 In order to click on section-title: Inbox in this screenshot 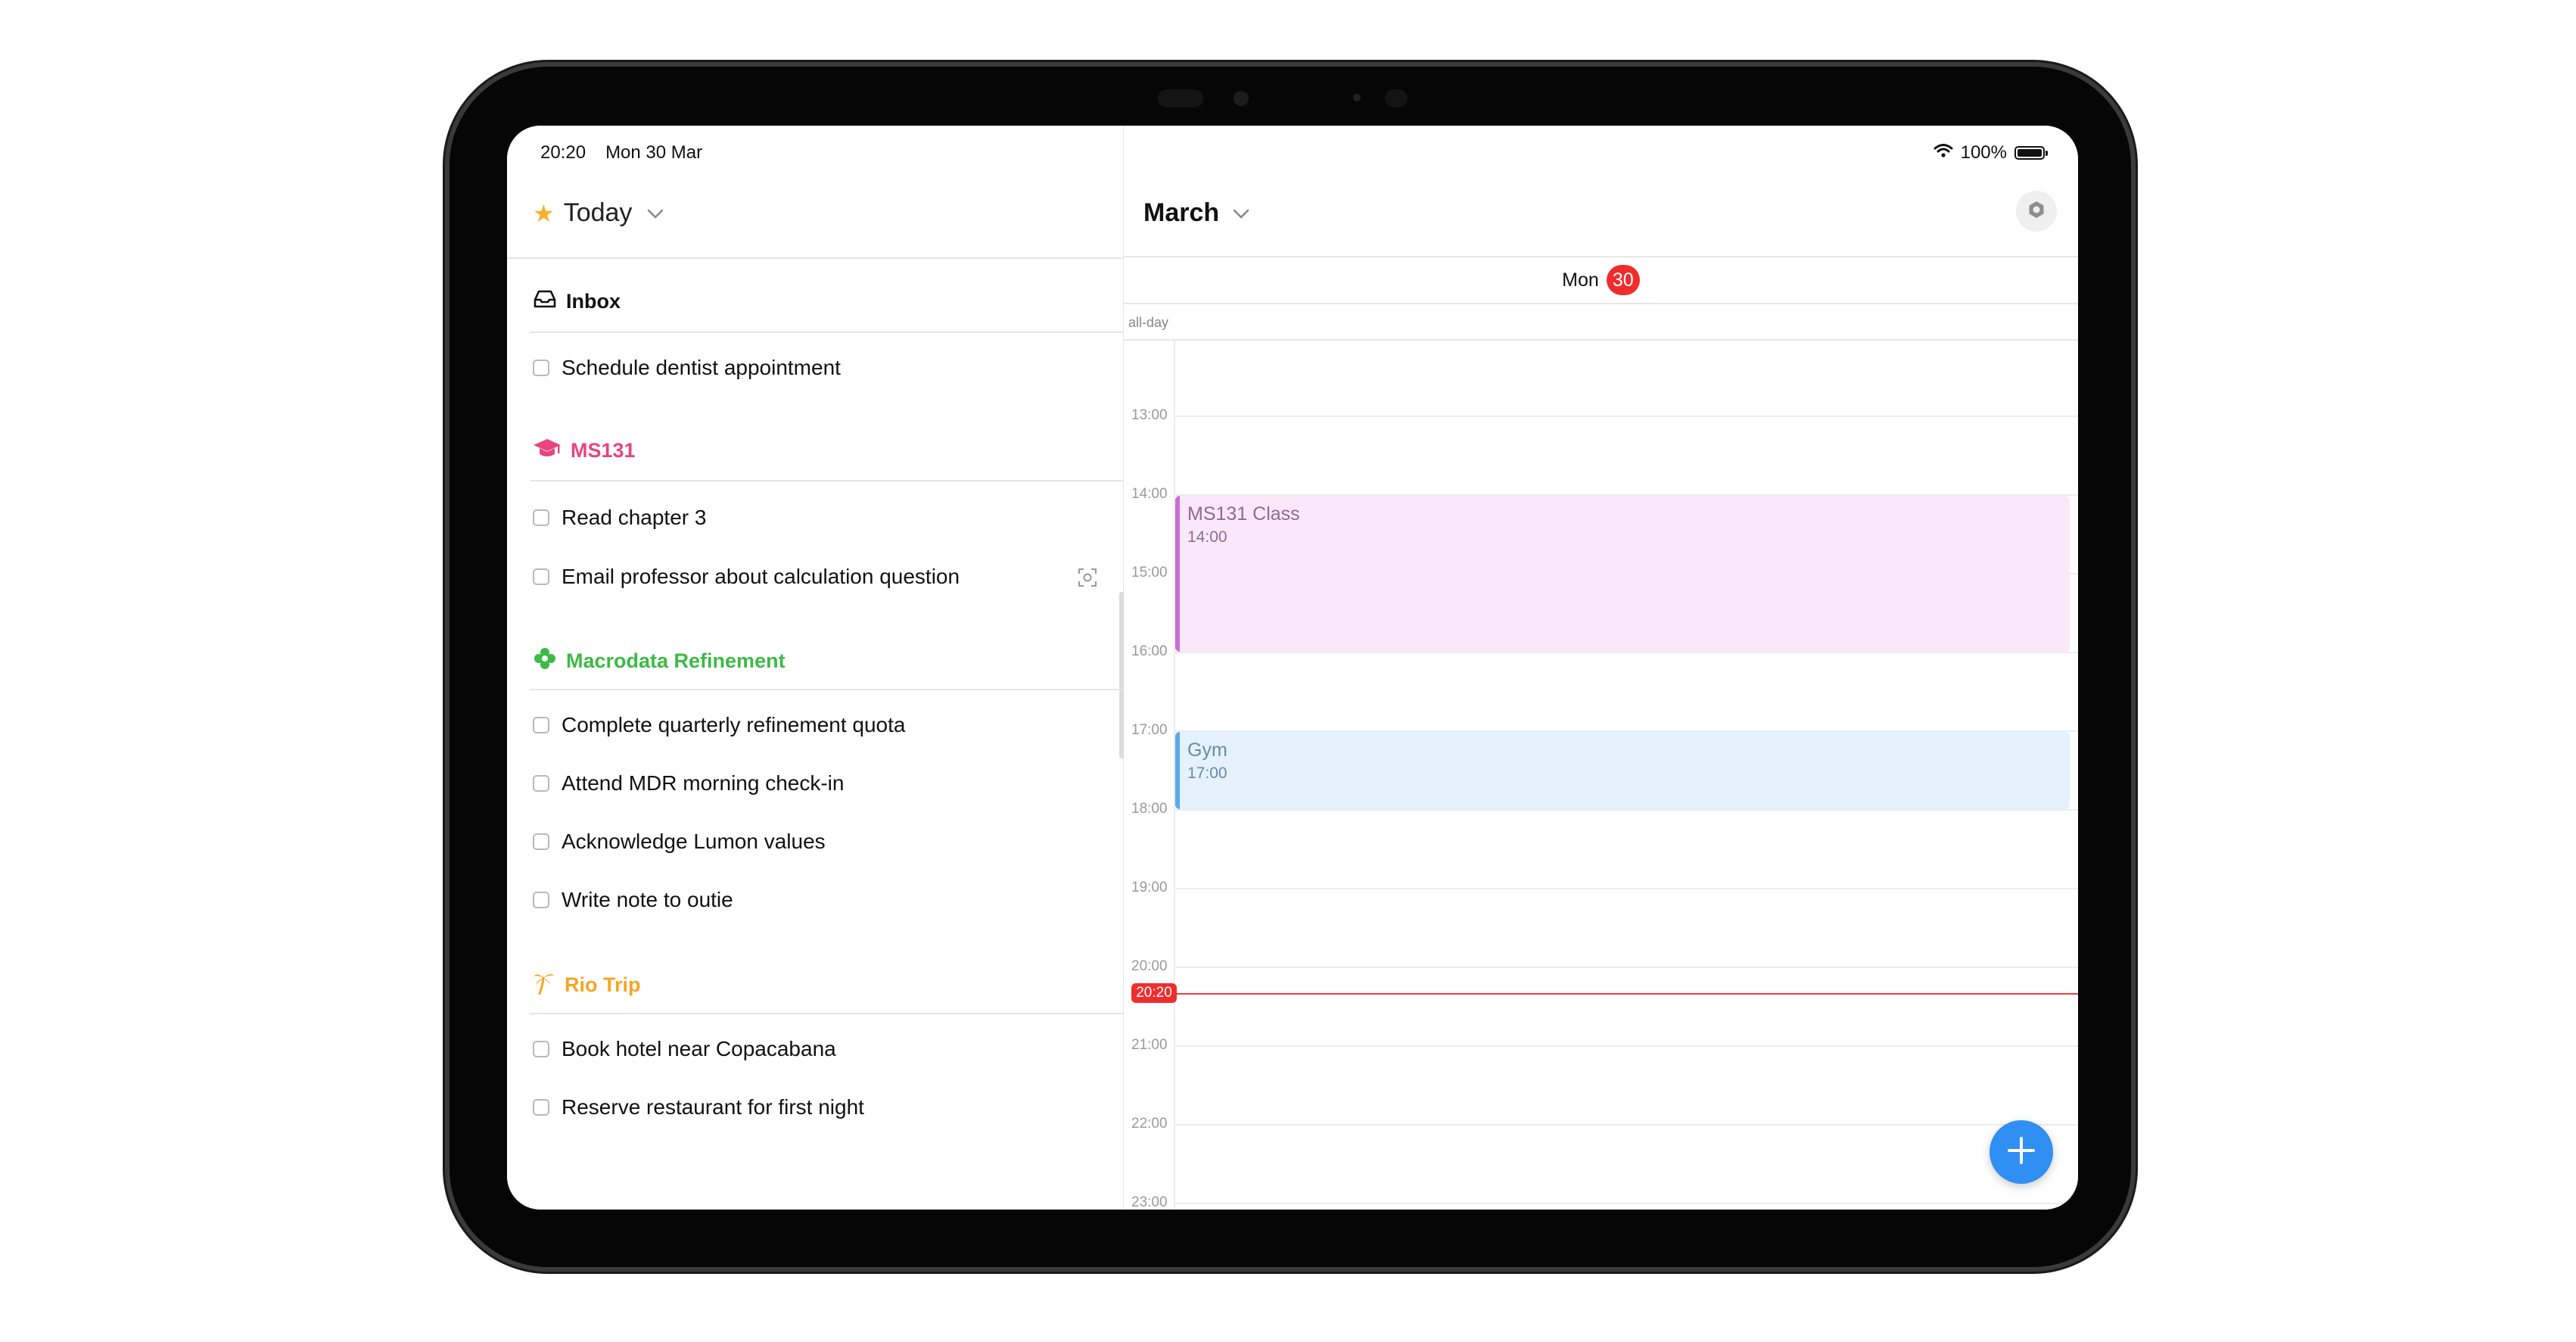, I will do `click(593, 301)`.